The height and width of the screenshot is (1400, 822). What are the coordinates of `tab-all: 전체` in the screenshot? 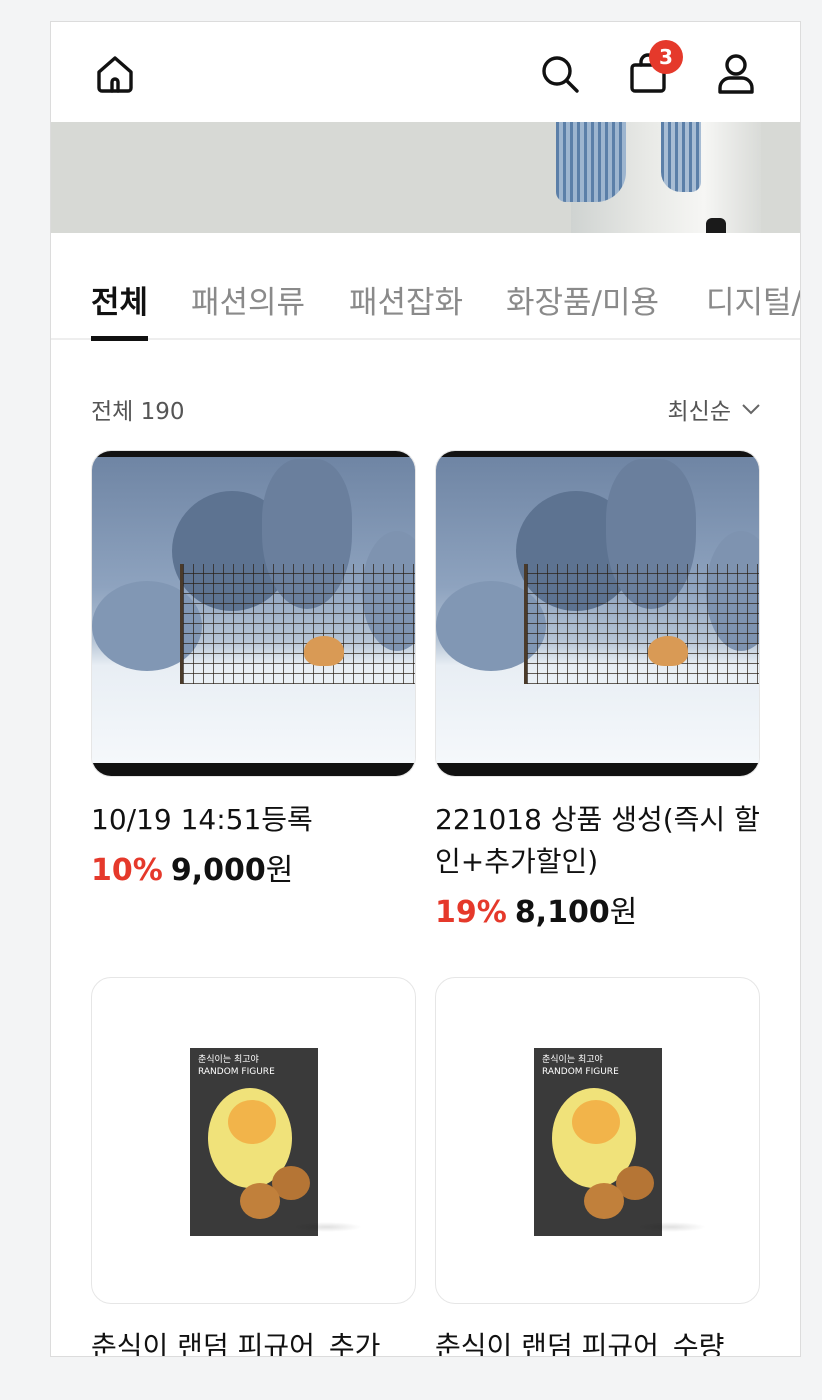 It's located at (120, 309).